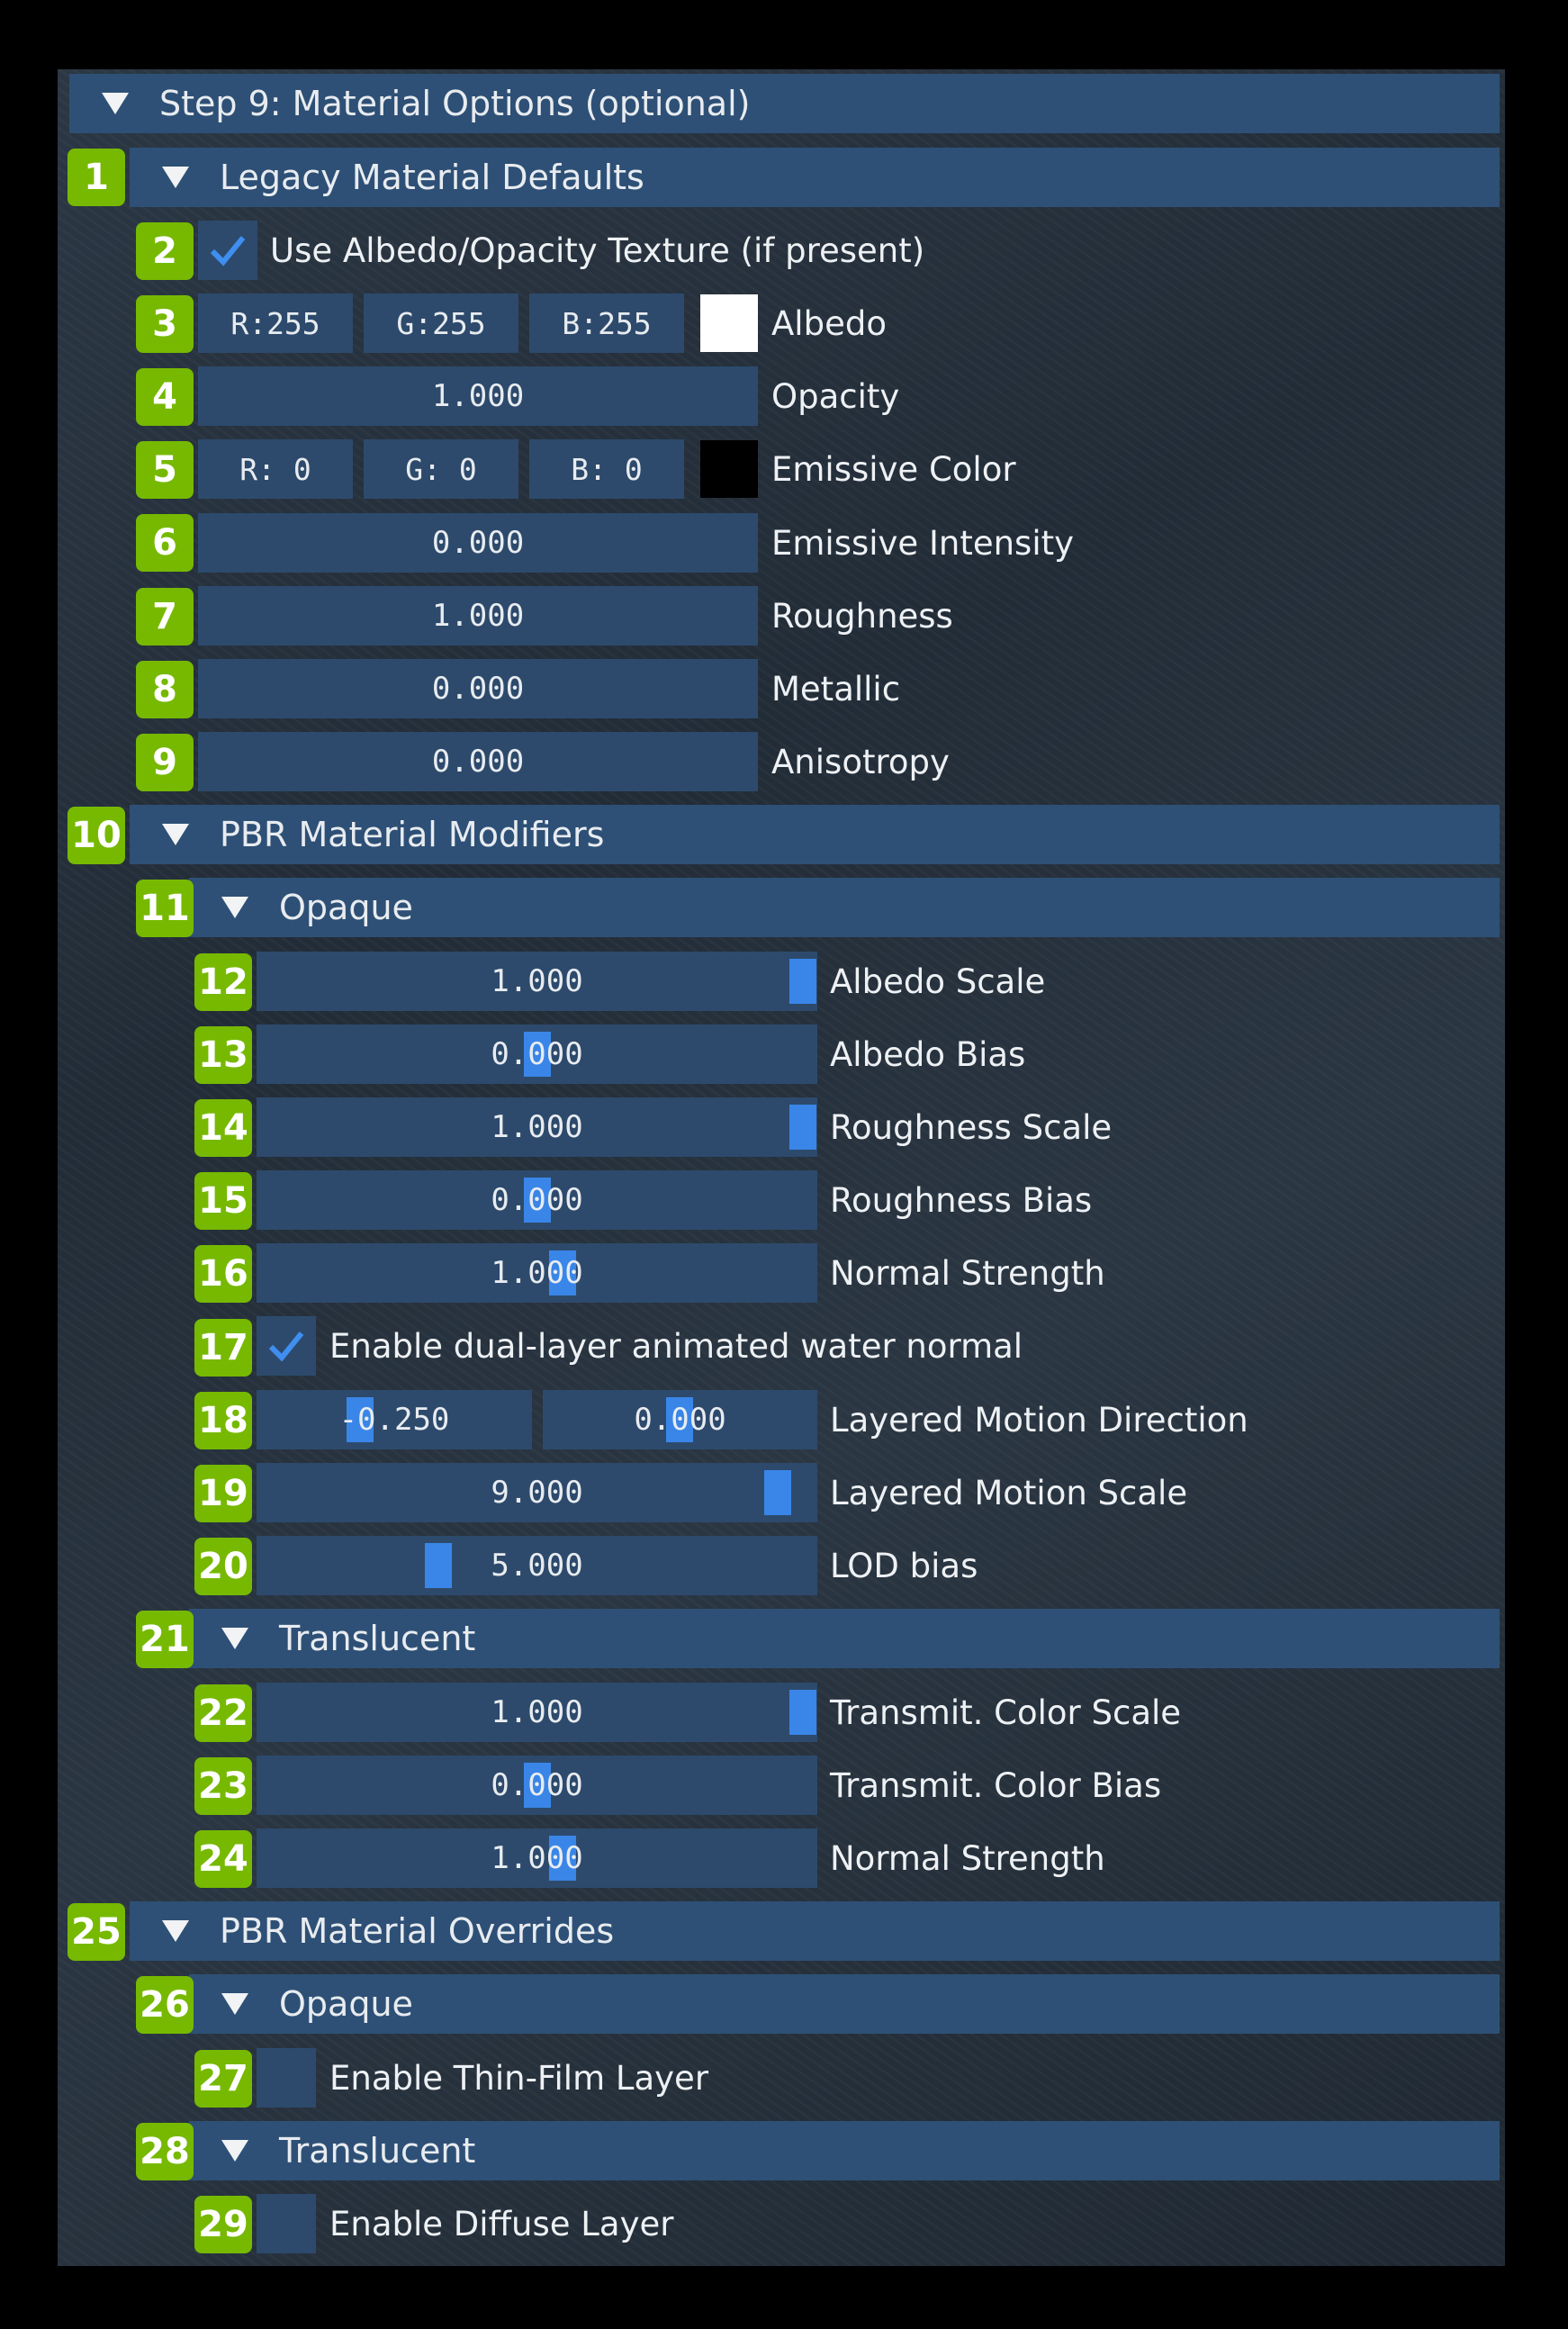 This screenshot has width=1568, height=2329. What do you see at coordinates (478, 615) in the screenshot?
I see `roughness-field: 1.000` at bounding box center [478, 615].